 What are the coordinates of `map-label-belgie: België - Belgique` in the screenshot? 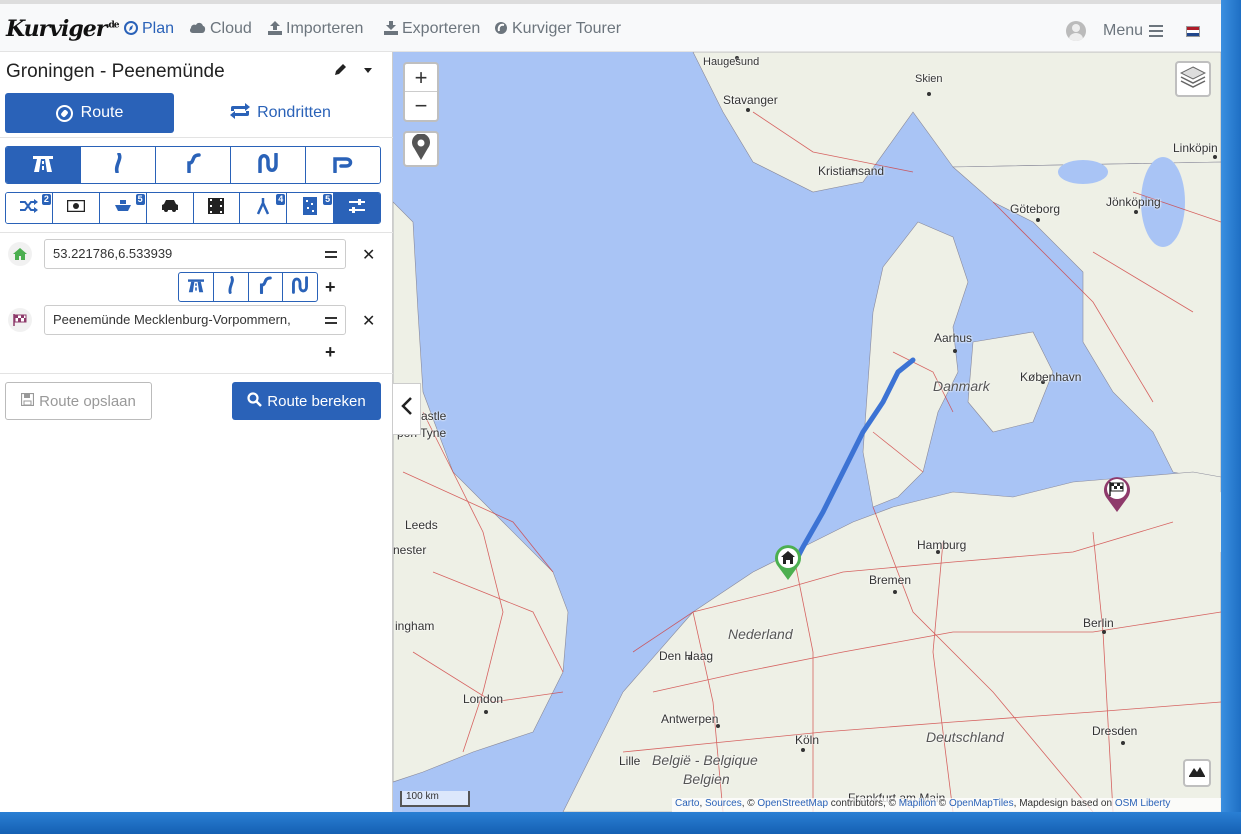 It's located at (705, 760).